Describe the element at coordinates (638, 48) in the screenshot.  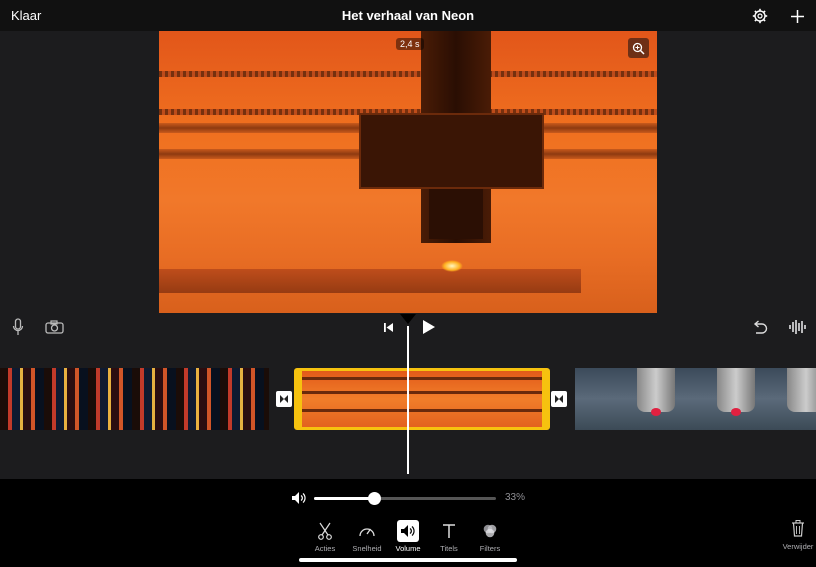
I see `zoom-in-icon` at that location.